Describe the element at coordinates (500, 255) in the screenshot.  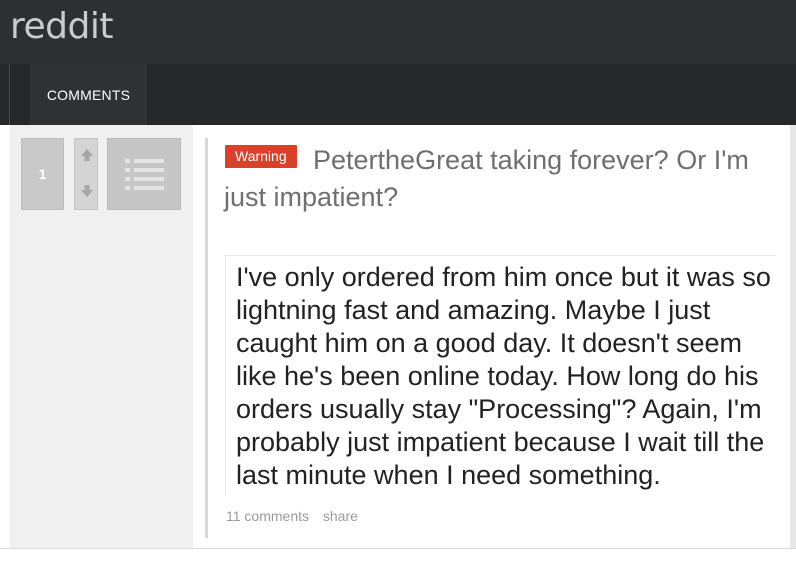
I see `title-separator` at that location.